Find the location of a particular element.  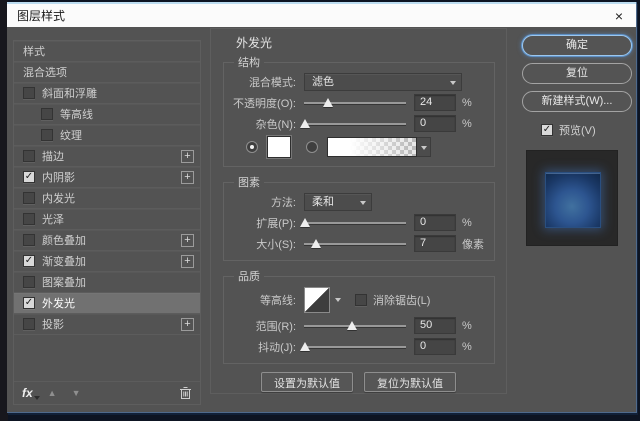

solid-color-radio is located at coordinates (252, 147).